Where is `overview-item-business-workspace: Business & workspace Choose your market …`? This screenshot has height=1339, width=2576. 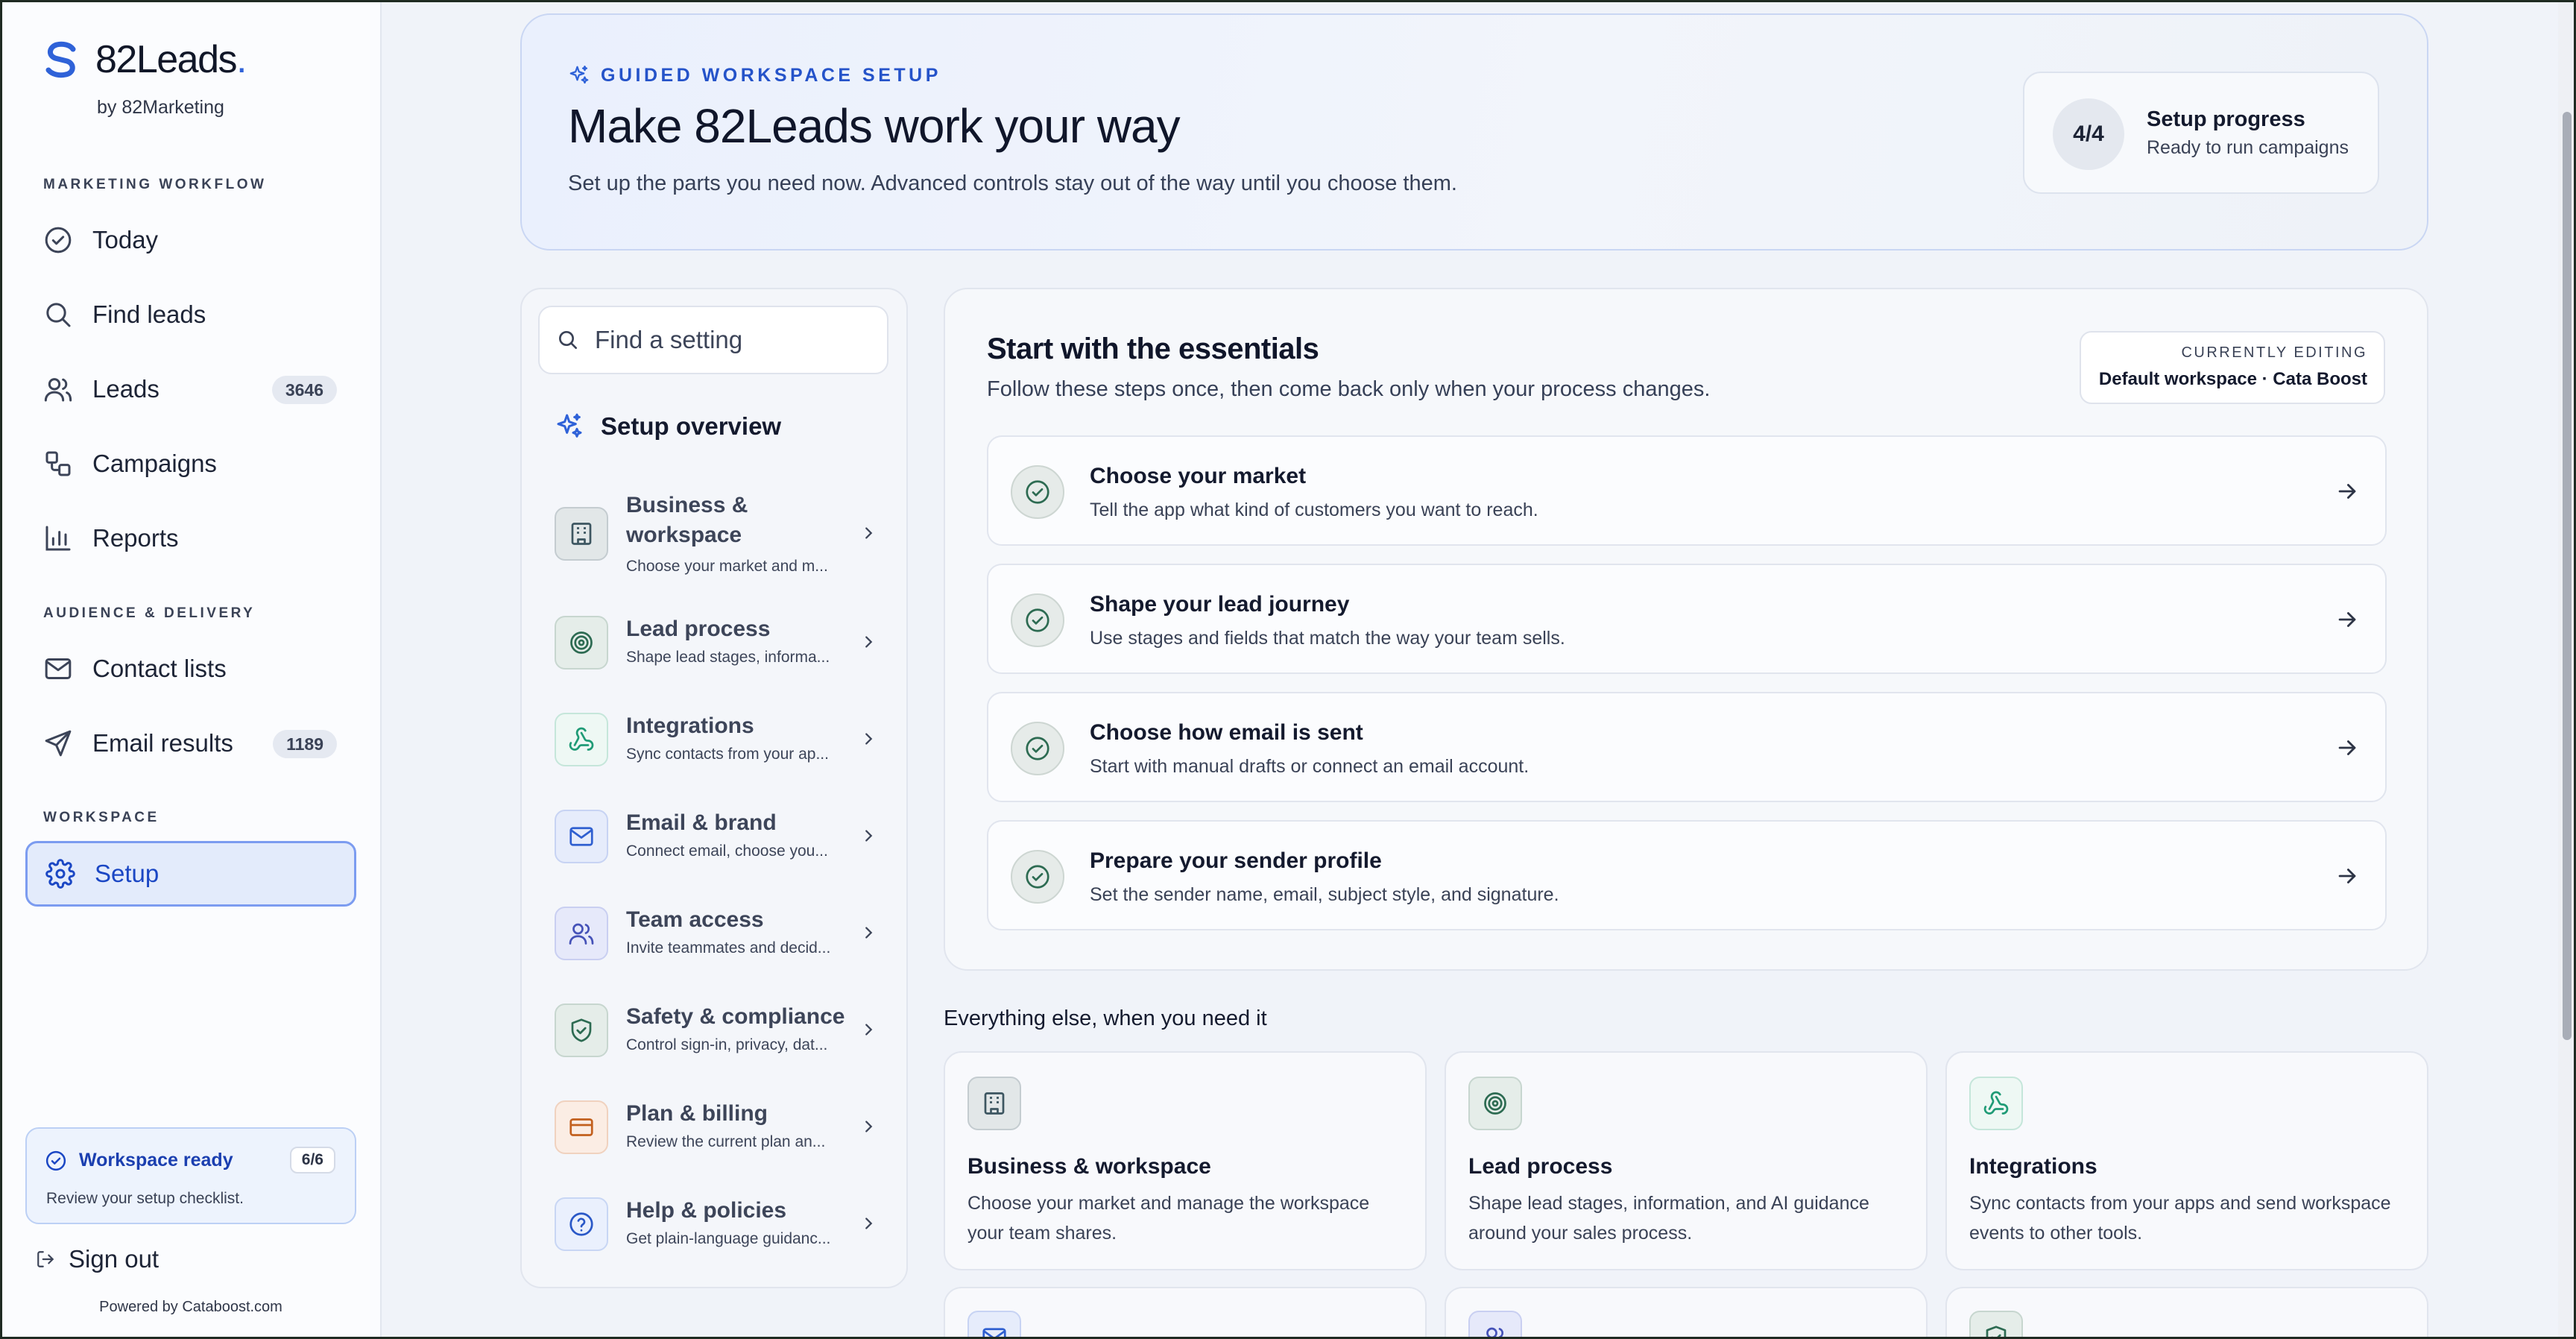 overview-item-business-workspace: Business & workspace Choose your market … is located at coordinates (716, 534).